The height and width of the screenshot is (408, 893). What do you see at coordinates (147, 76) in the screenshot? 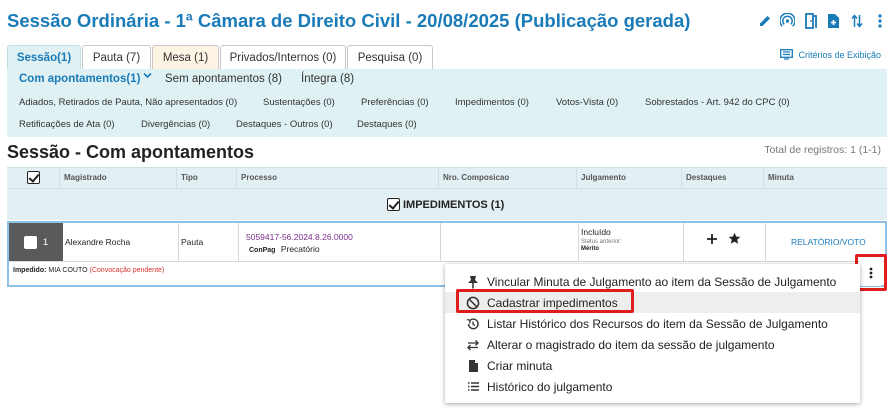
I see `chevron-down-icon` at bounding box center [147, 76].